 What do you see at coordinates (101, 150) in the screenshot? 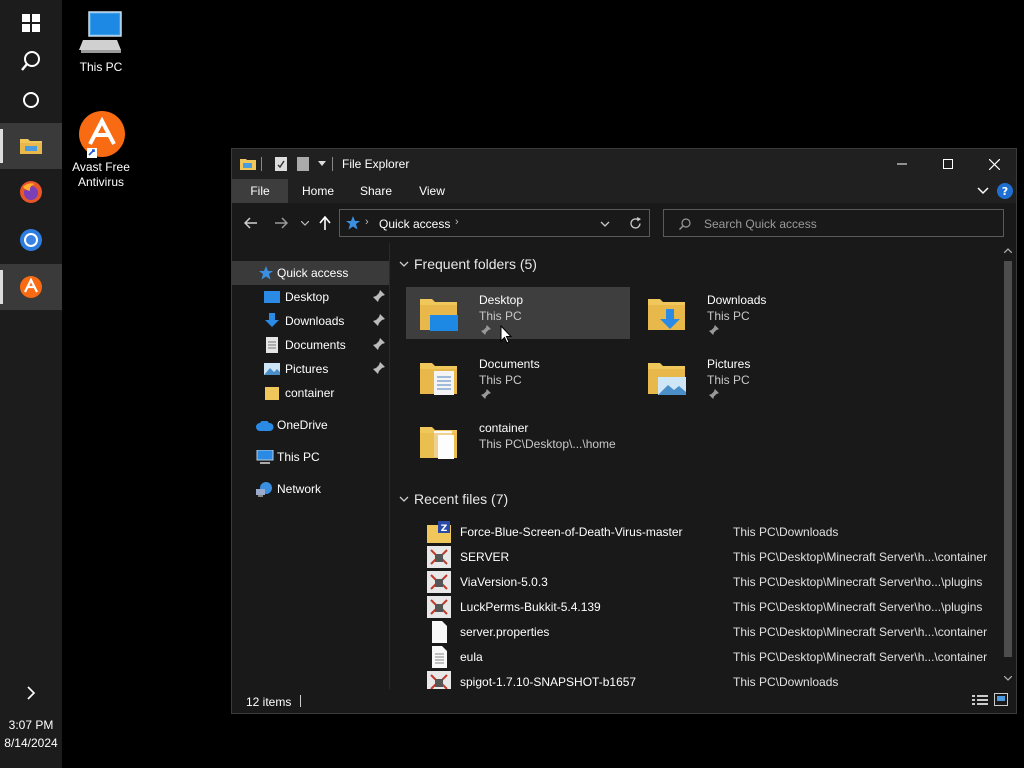
I see `desktop-icon-avast: Avast Free Antivirus` at bounding box center [101, 150].